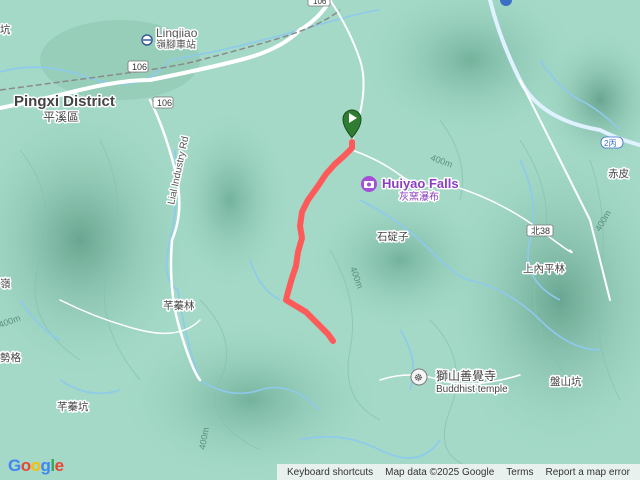  Describe the element at coordinates (472, 389) in the screenshot. I see `temple-en-label: Buddhist temple` at that location.